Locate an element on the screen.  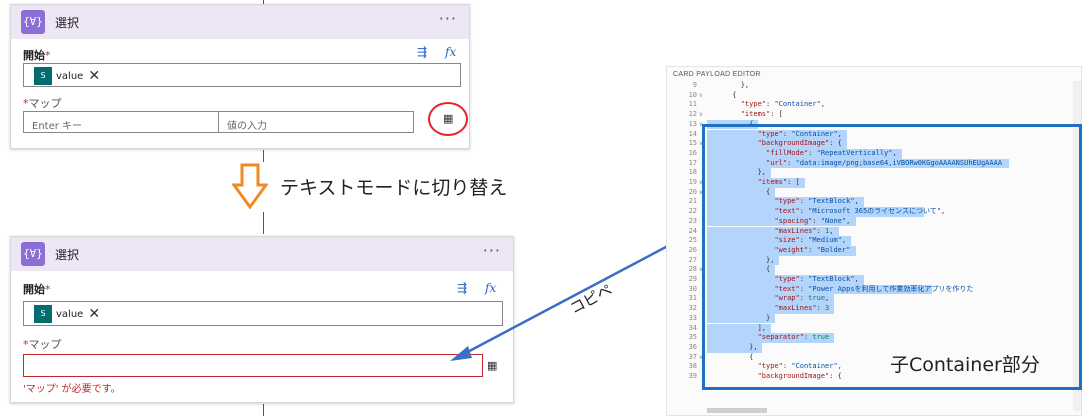
line-number: 32 is located at coordinates (692, 308).